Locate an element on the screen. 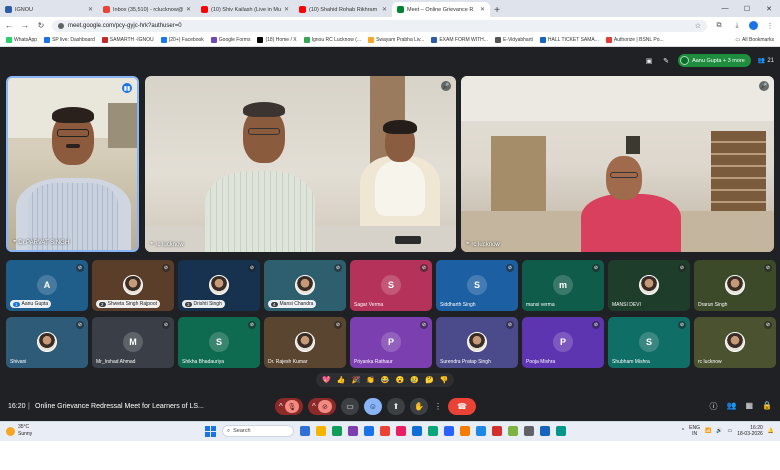  profile-avatar is located at coordinates (753, 25).